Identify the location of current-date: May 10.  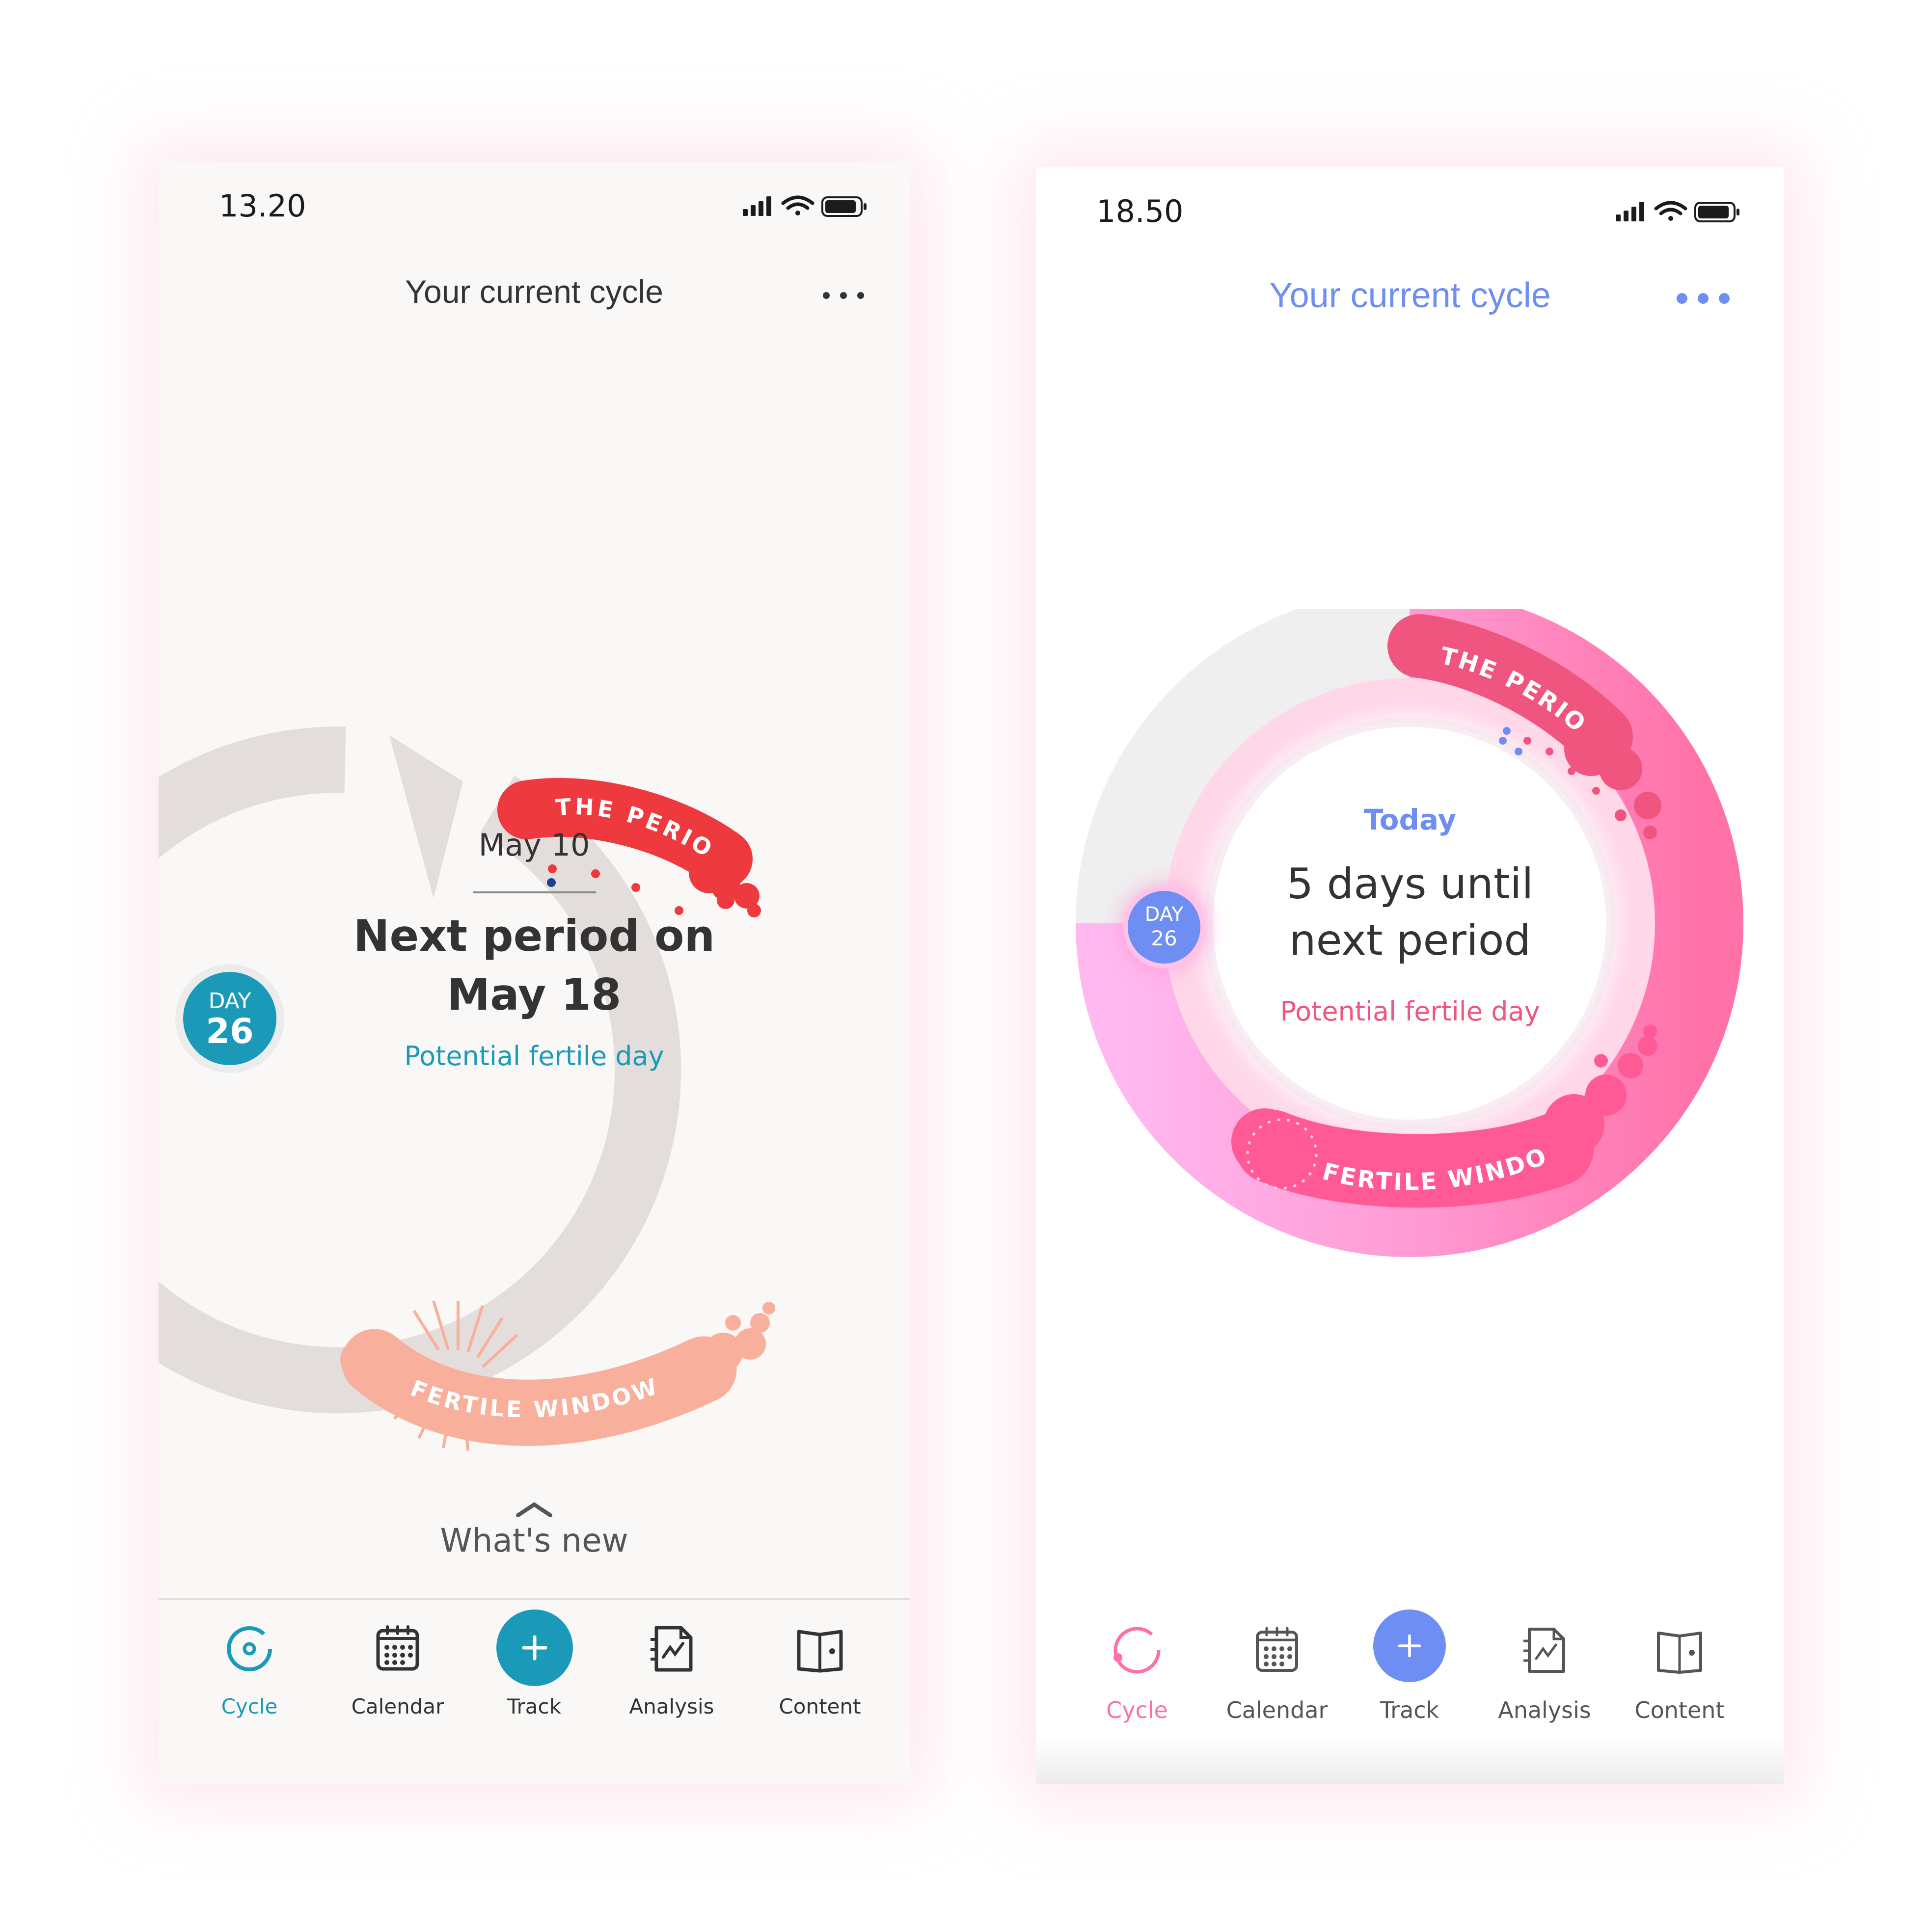
(534, 845).